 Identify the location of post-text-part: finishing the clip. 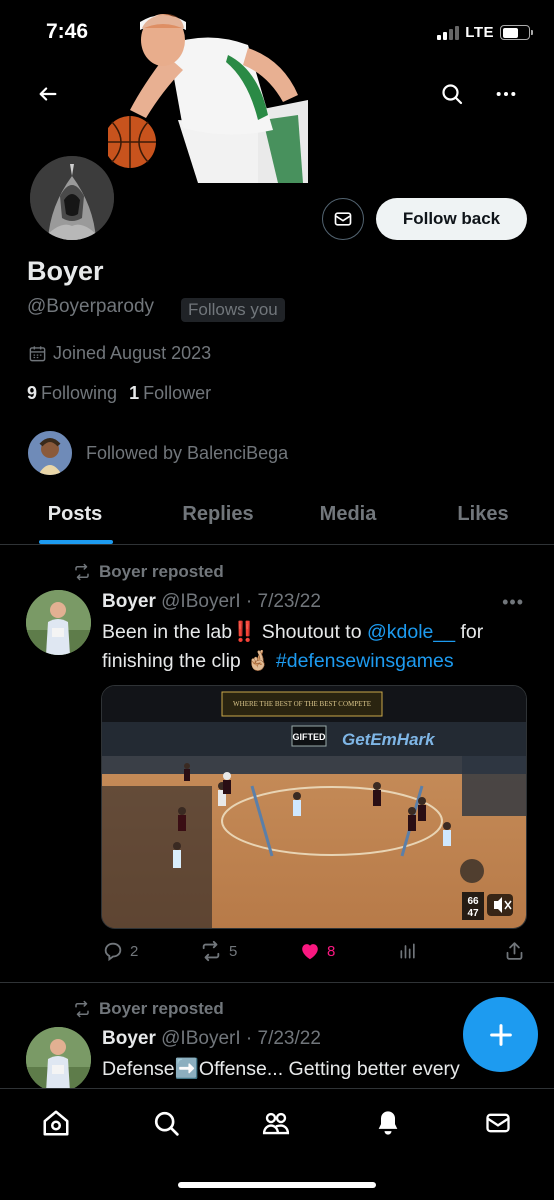
(174, 661).